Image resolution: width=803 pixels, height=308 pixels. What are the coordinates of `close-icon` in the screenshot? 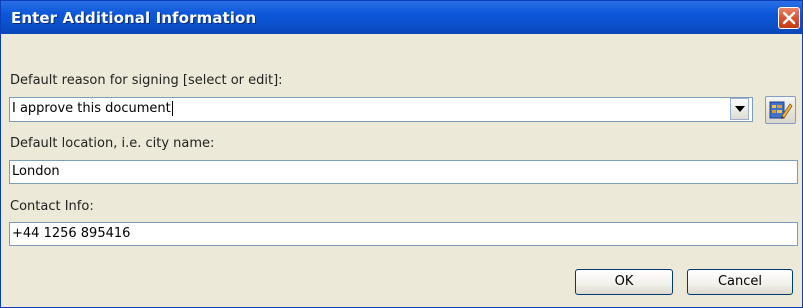 It's located at (789, 18).